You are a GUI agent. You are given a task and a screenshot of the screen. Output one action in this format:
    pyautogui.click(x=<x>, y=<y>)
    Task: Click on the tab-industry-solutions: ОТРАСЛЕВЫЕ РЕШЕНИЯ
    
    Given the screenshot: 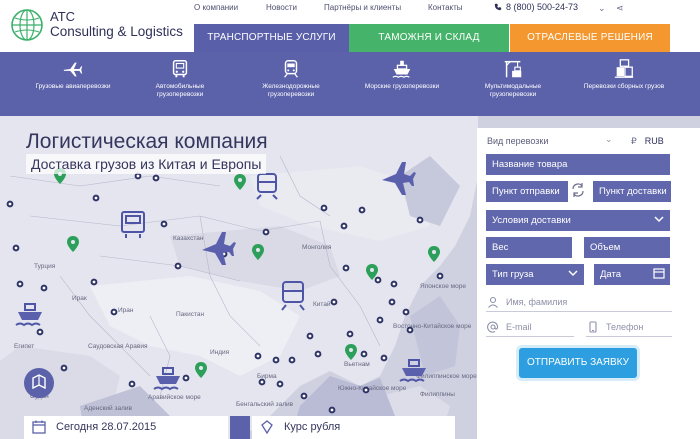 What is the action you would take?
    pyautogui.click(x=590, y=38)
    